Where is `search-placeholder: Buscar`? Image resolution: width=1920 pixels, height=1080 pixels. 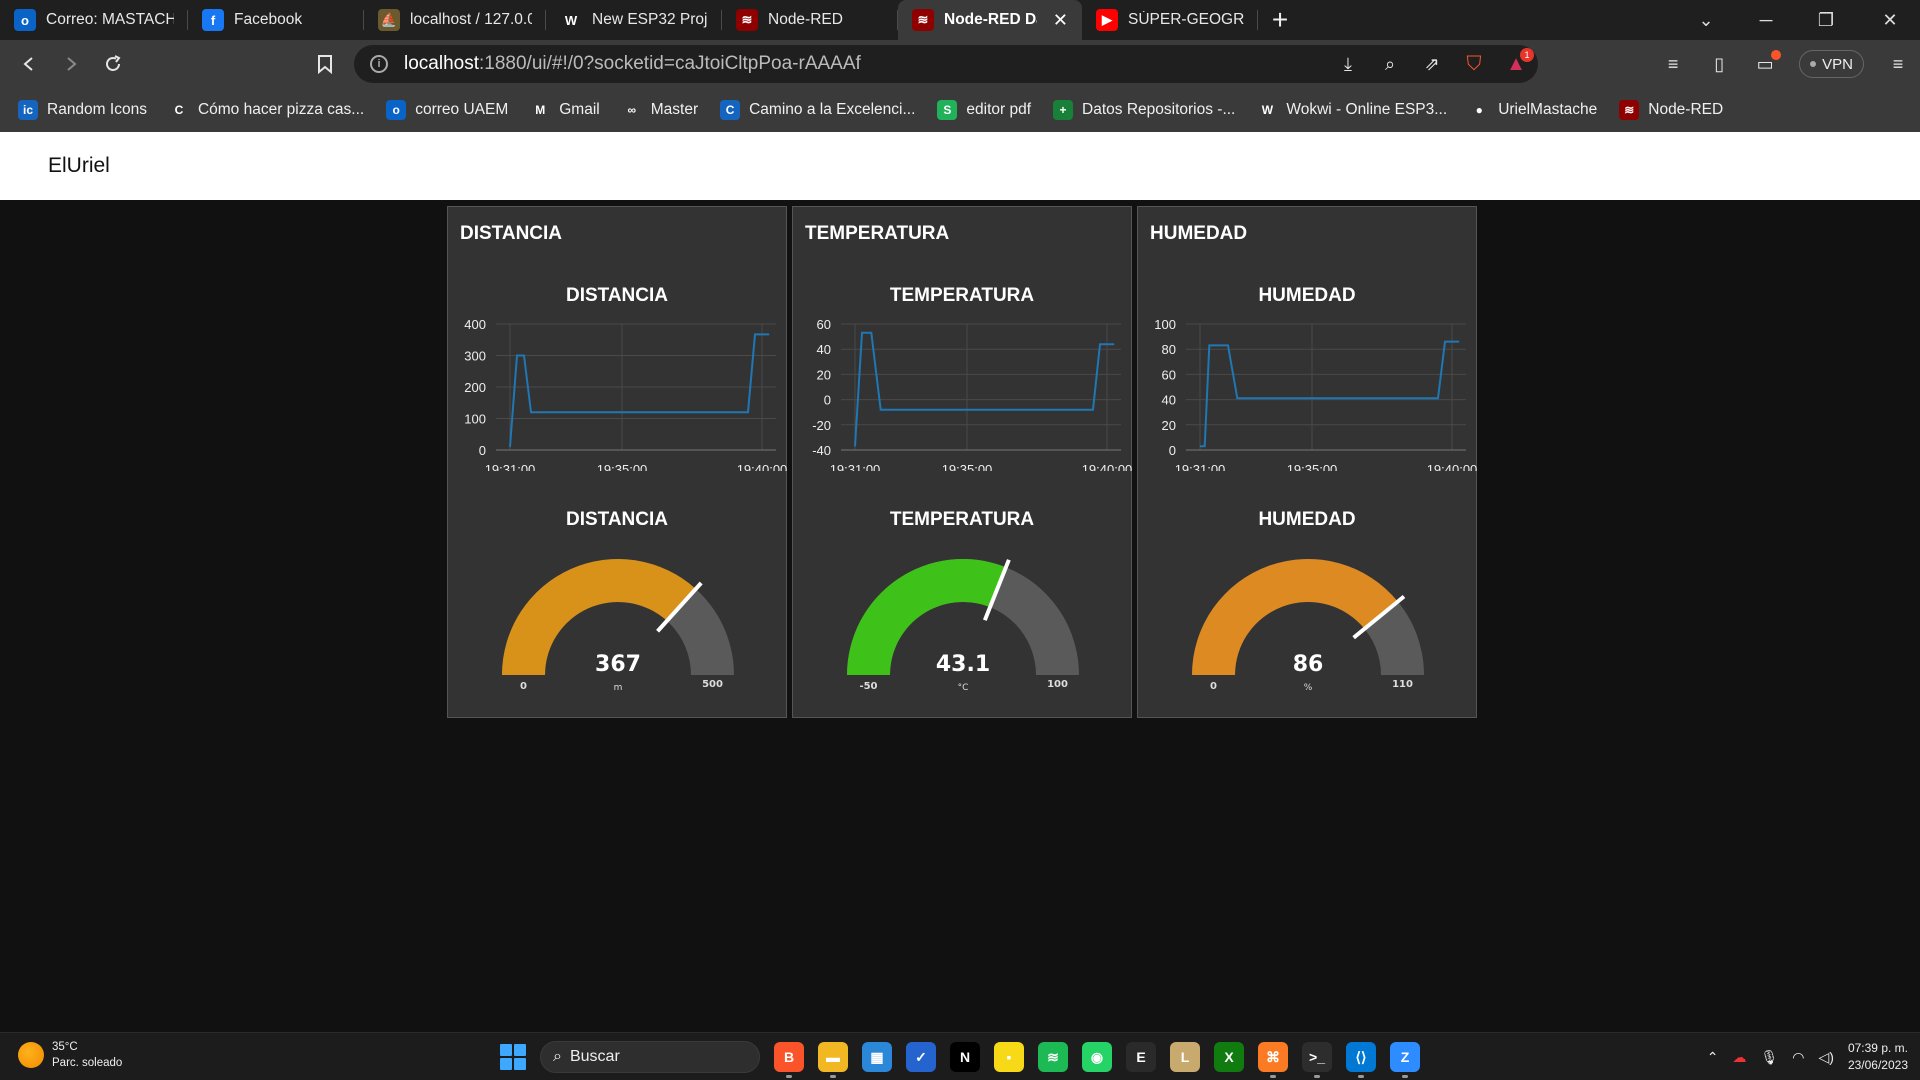 search-placeholder: Buscar is located at coordinates (594, 1056).